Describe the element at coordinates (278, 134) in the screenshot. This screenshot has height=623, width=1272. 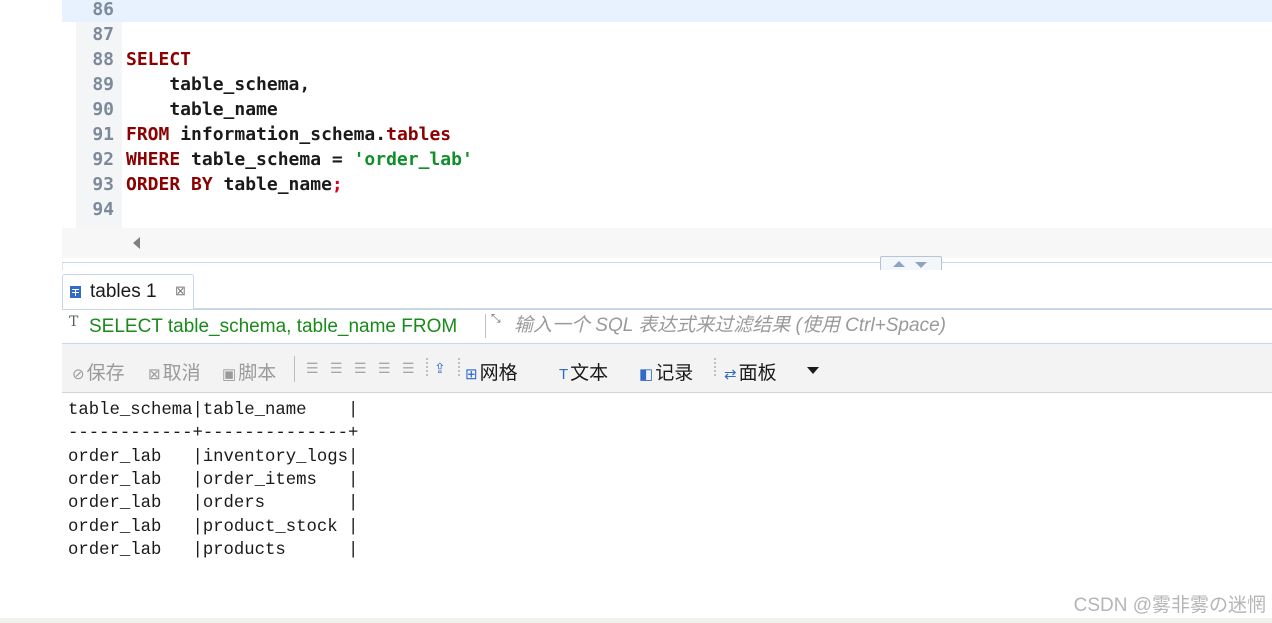
I see `code-token: information_schema.` at that location.